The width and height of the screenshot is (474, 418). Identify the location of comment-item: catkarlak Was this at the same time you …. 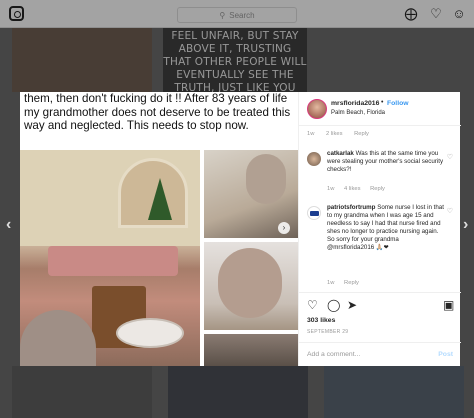
(380, 173).